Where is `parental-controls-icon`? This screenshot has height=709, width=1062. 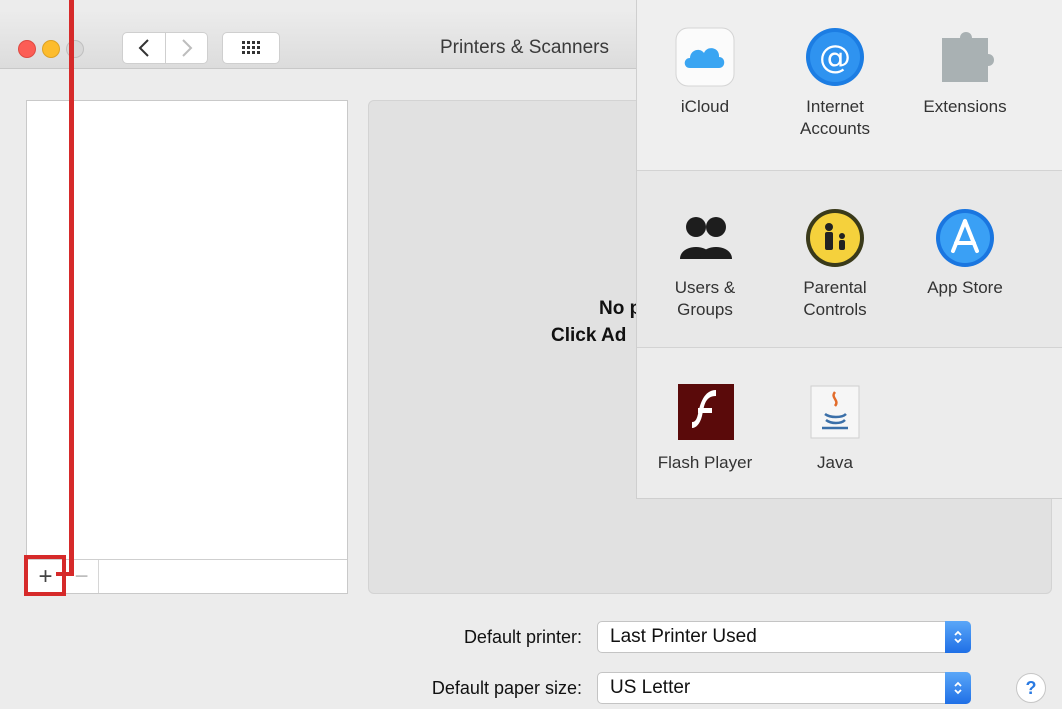 parental-controls-icon is located at coordinates (835, 238).